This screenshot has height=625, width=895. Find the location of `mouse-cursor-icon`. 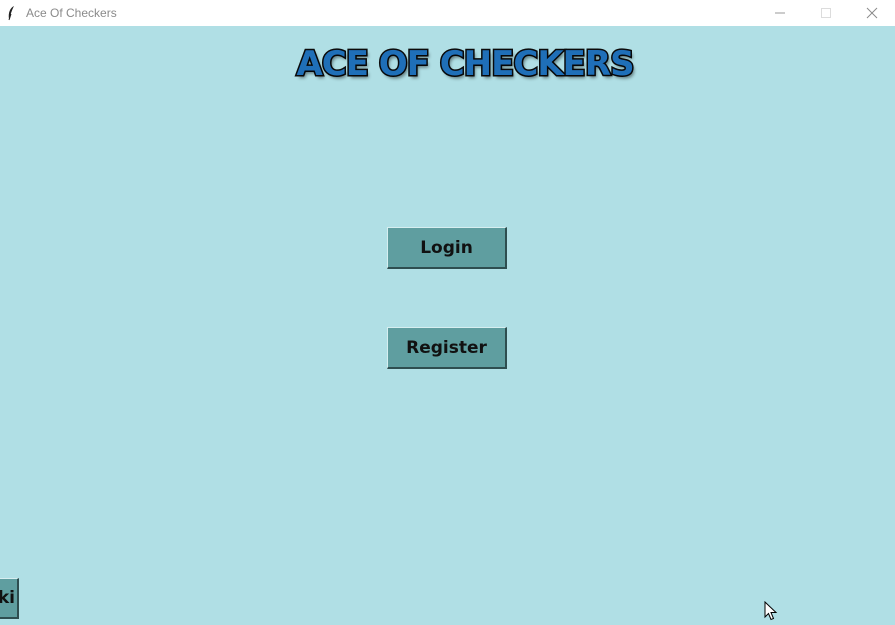

mouse-cursor-icon is located at coordinates (771, 612).